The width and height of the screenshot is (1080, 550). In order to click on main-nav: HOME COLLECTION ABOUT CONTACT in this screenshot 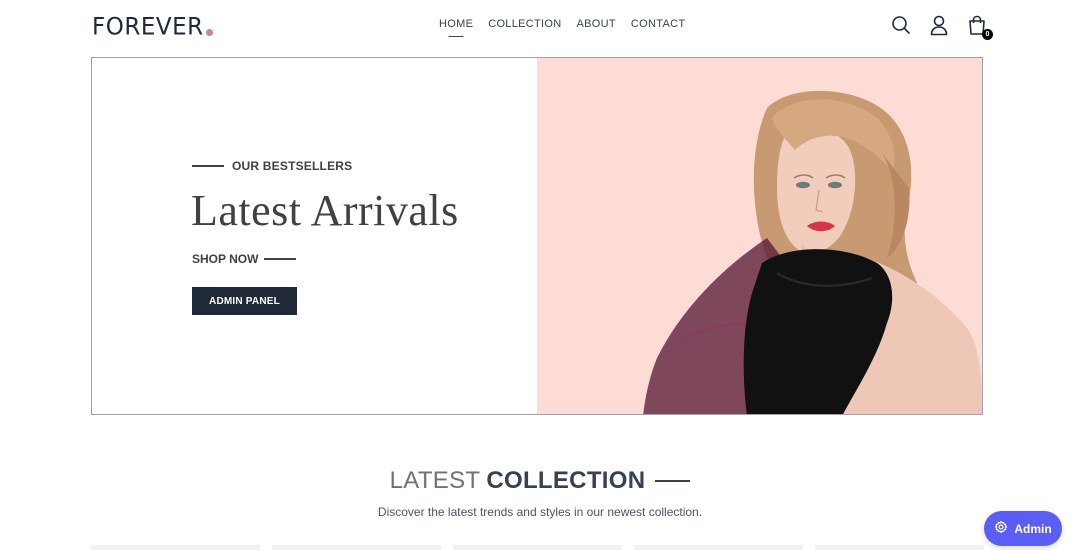, I will do `click(562, 24)`.